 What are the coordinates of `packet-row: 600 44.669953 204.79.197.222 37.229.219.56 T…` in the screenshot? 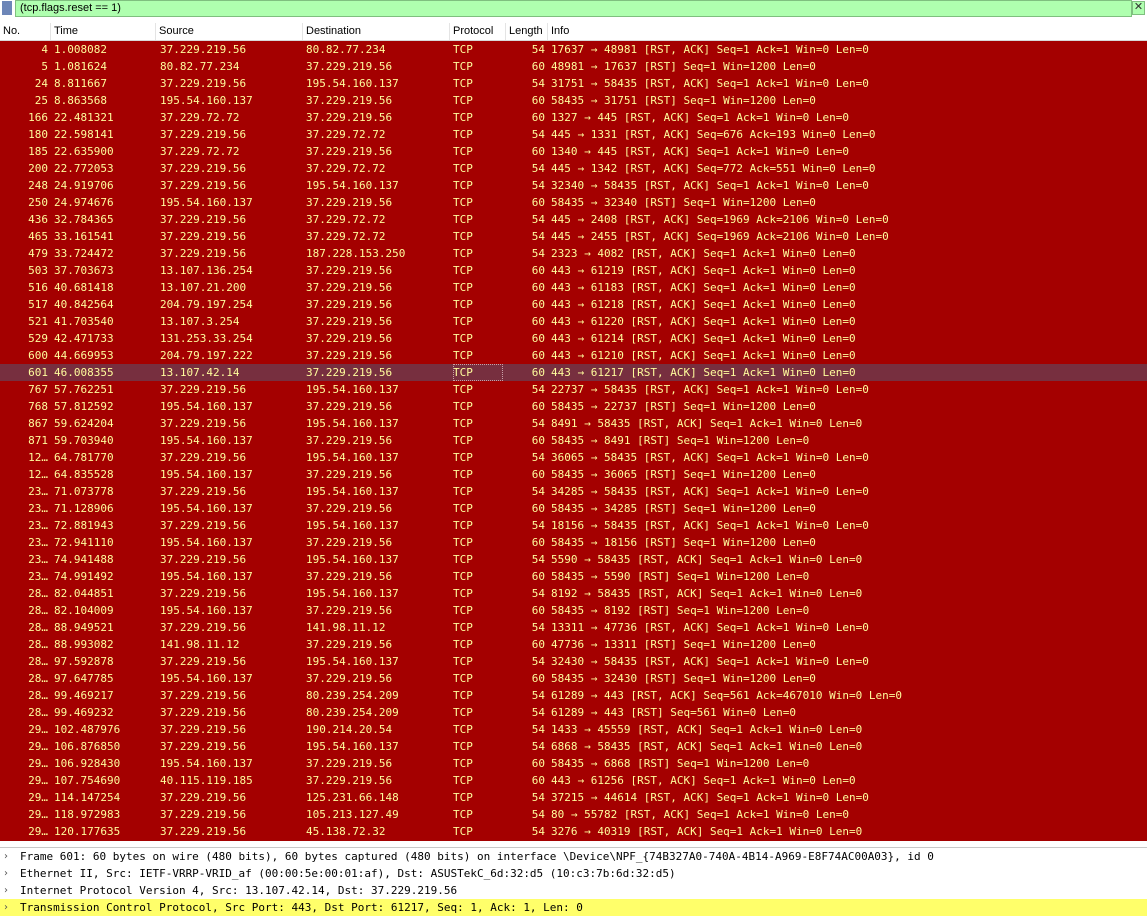 It's located at (573, 355).